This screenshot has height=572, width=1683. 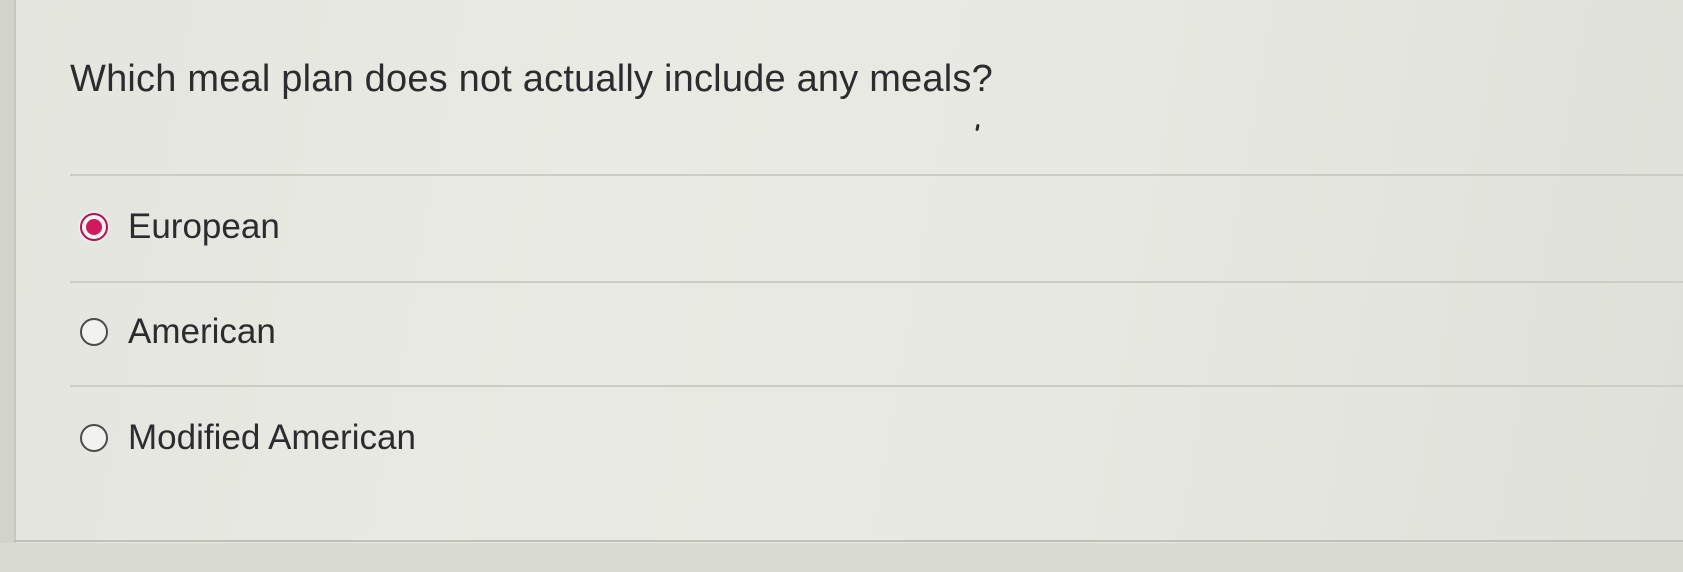 I want to click on option-label-european: European, so click(x=204, y=226).